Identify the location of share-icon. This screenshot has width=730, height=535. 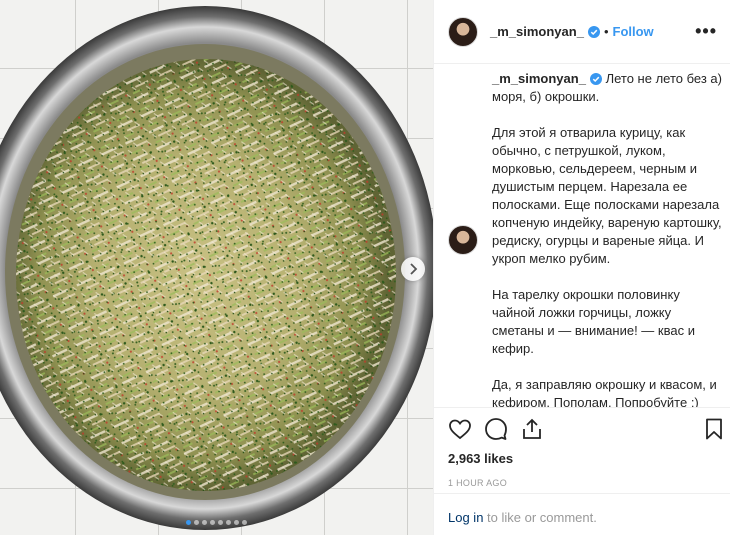
(532, 428).